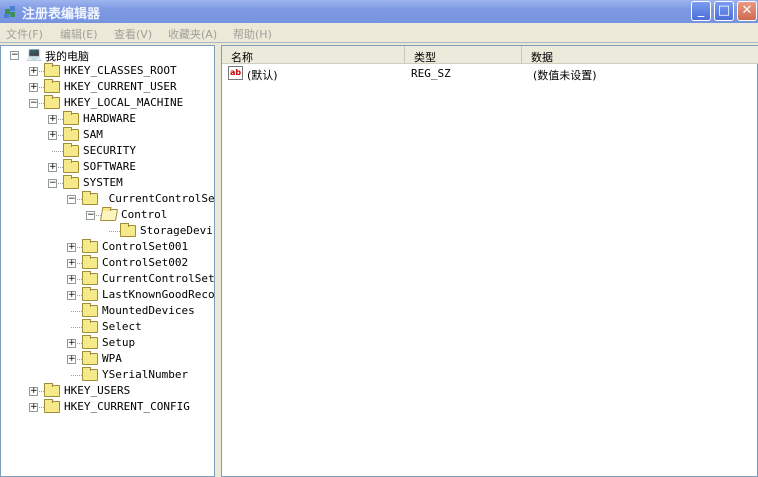 The width and height of the screenshot is (758, 477). I want to click on menu-edit: 编辑(E), so click(79, 34).